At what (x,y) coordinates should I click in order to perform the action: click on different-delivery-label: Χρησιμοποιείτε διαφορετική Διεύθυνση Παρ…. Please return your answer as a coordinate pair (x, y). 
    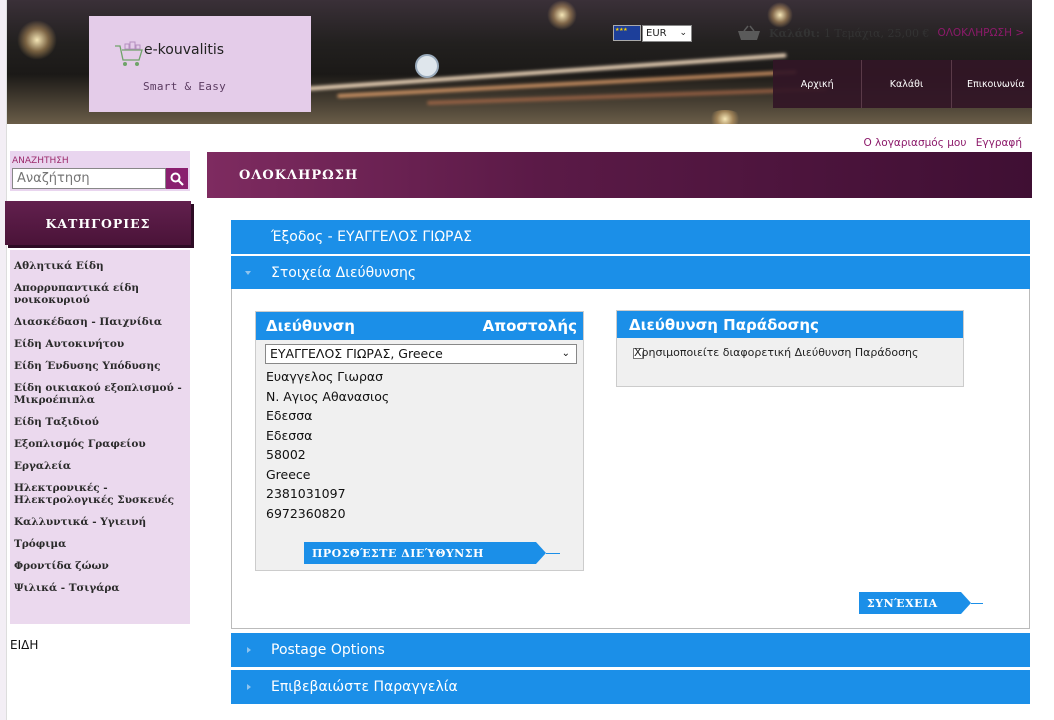
    Looking at the image, I should click on (782, 352).